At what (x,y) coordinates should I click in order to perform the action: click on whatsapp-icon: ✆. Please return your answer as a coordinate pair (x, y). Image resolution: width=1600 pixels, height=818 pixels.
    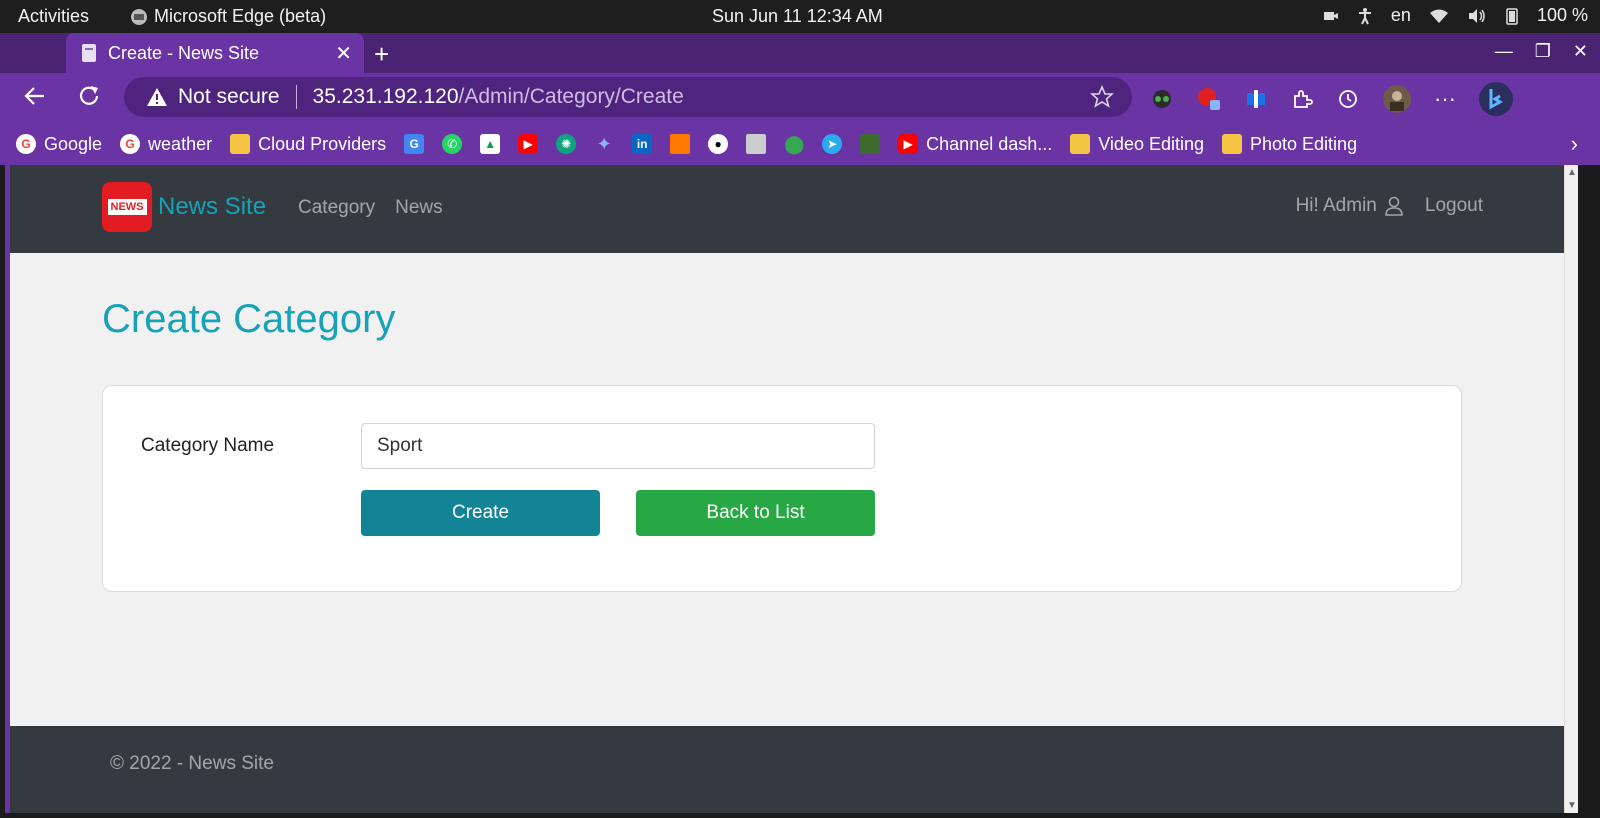
    Looking at the image, I should click on (452, 144).